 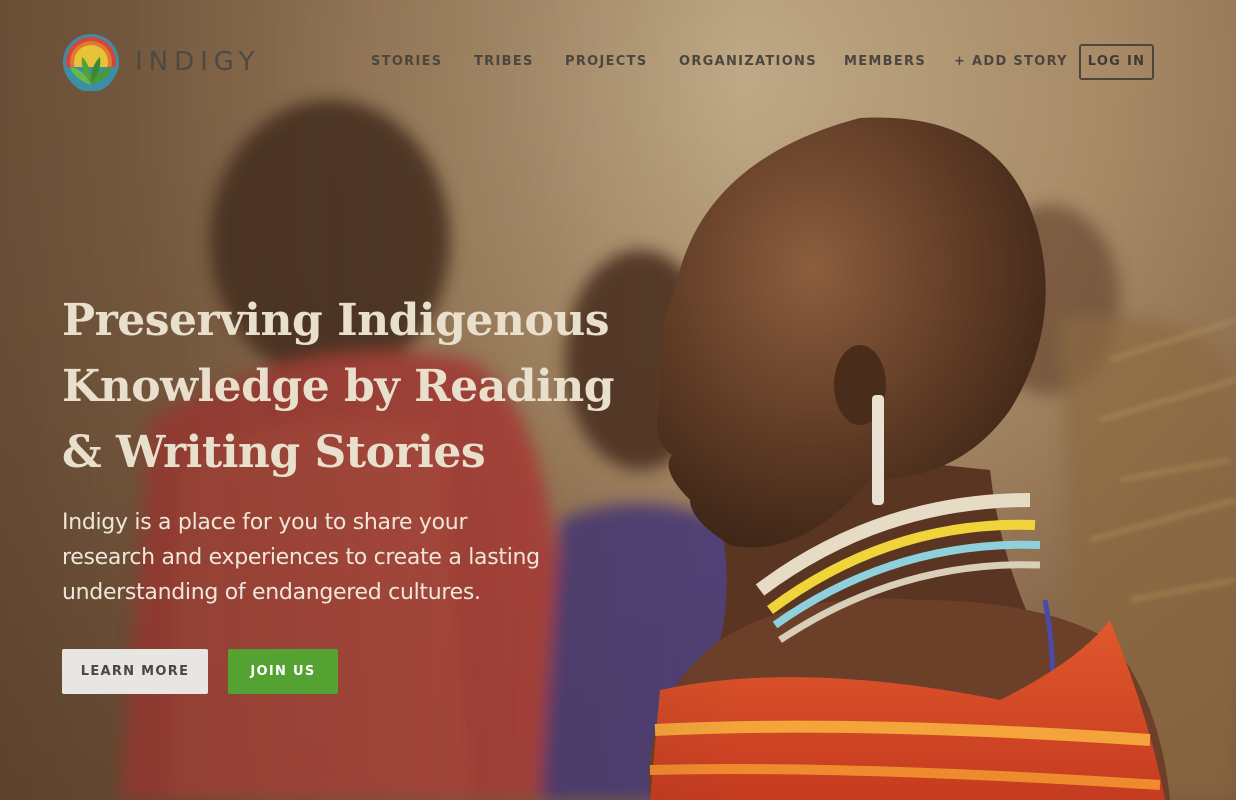 What do you see at coordinates (406, 62) in the screenshot?
I see `nav-item-stories: STORIES` at bounding box center [406, 62].